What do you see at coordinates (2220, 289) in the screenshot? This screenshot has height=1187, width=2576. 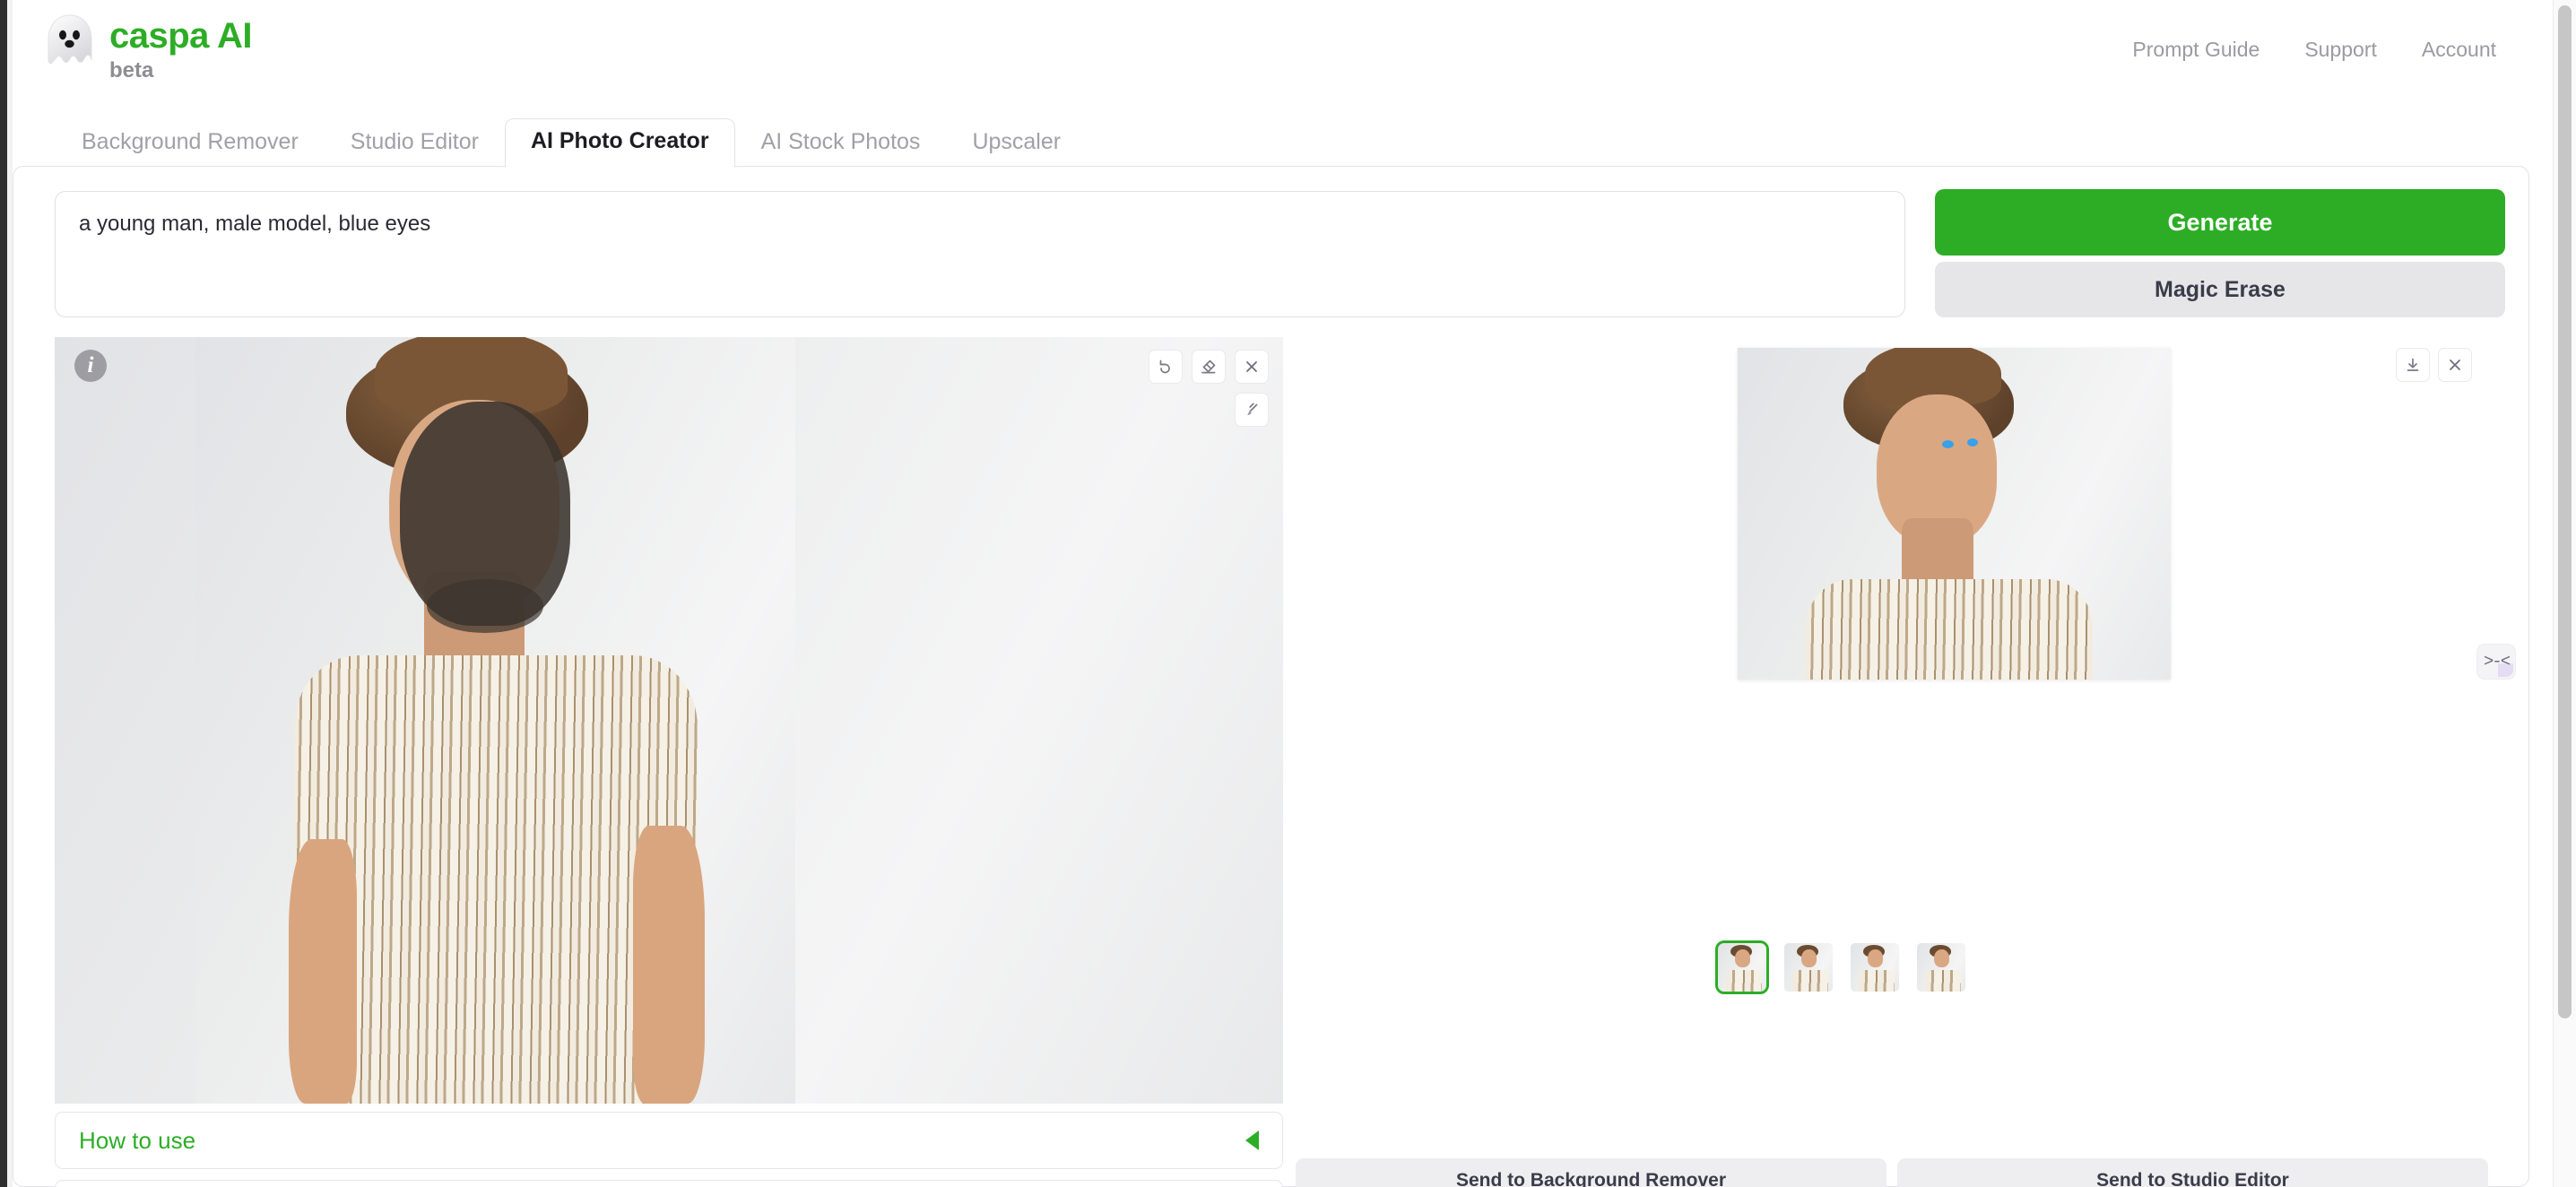 I see `magic-erase-button: Magic Erase` at bounding box center [2220, 289].